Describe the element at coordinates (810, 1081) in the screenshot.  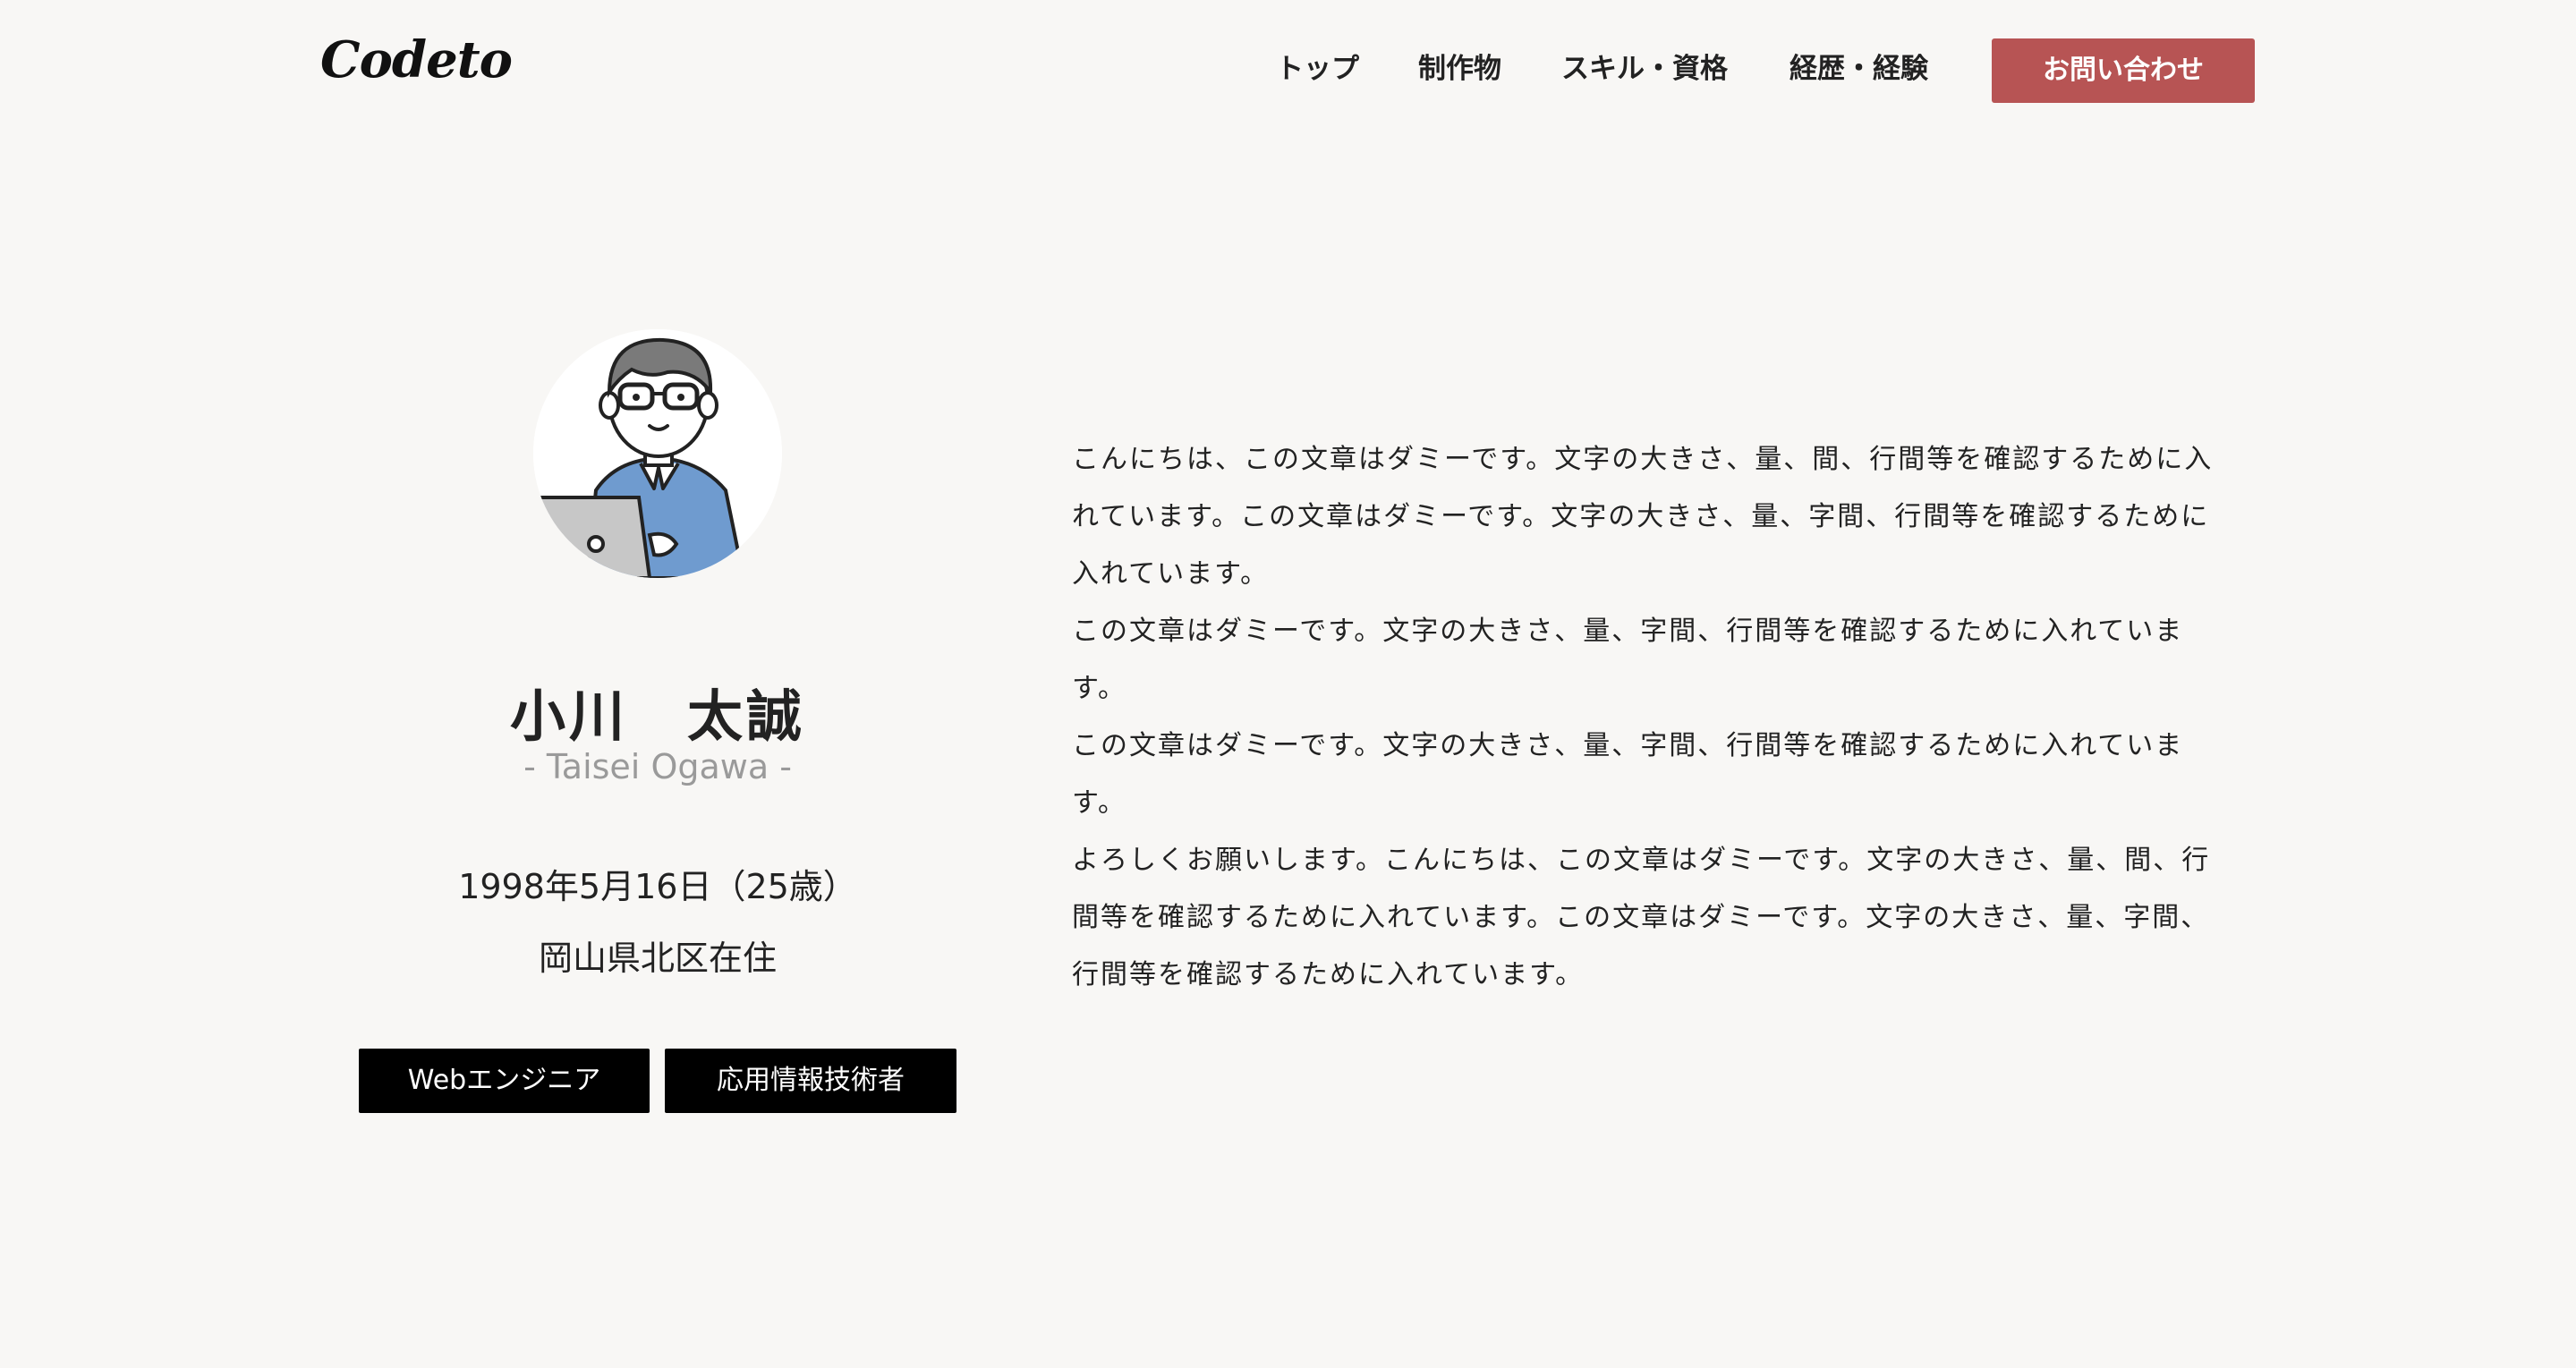
I see `tag-applied-it-engineer: 応用情報技術者` at that location.